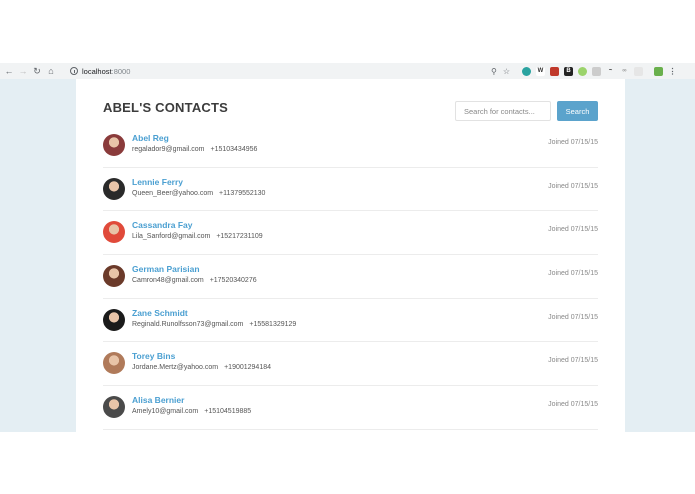  I want to click on bookmark-star-icon: ☆, so click(506, 71).